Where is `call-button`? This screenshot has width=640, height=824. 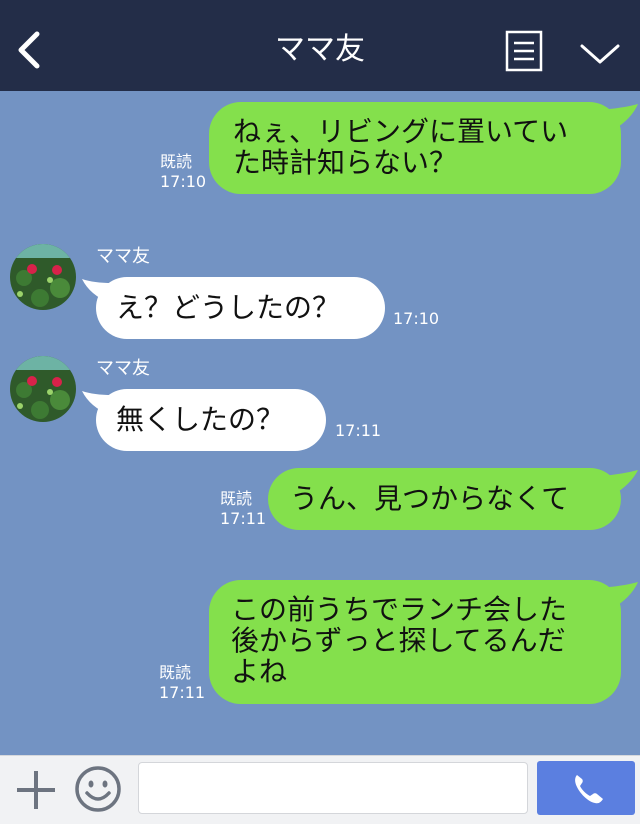 call-button is located at coordinates (586, 788).